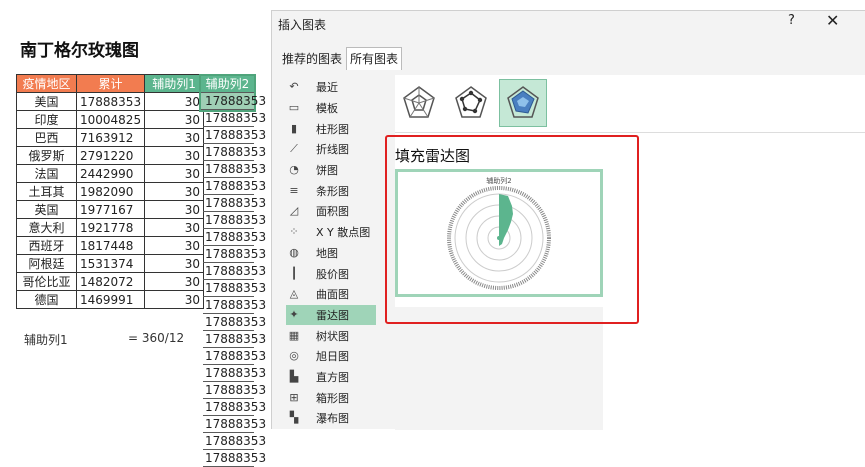 Image resolution: width=865 pixels, height=467 pixels. Describe the element at coordinates (46, 83) in the screenshot. I see `header-region: 疫情地区` at that location.